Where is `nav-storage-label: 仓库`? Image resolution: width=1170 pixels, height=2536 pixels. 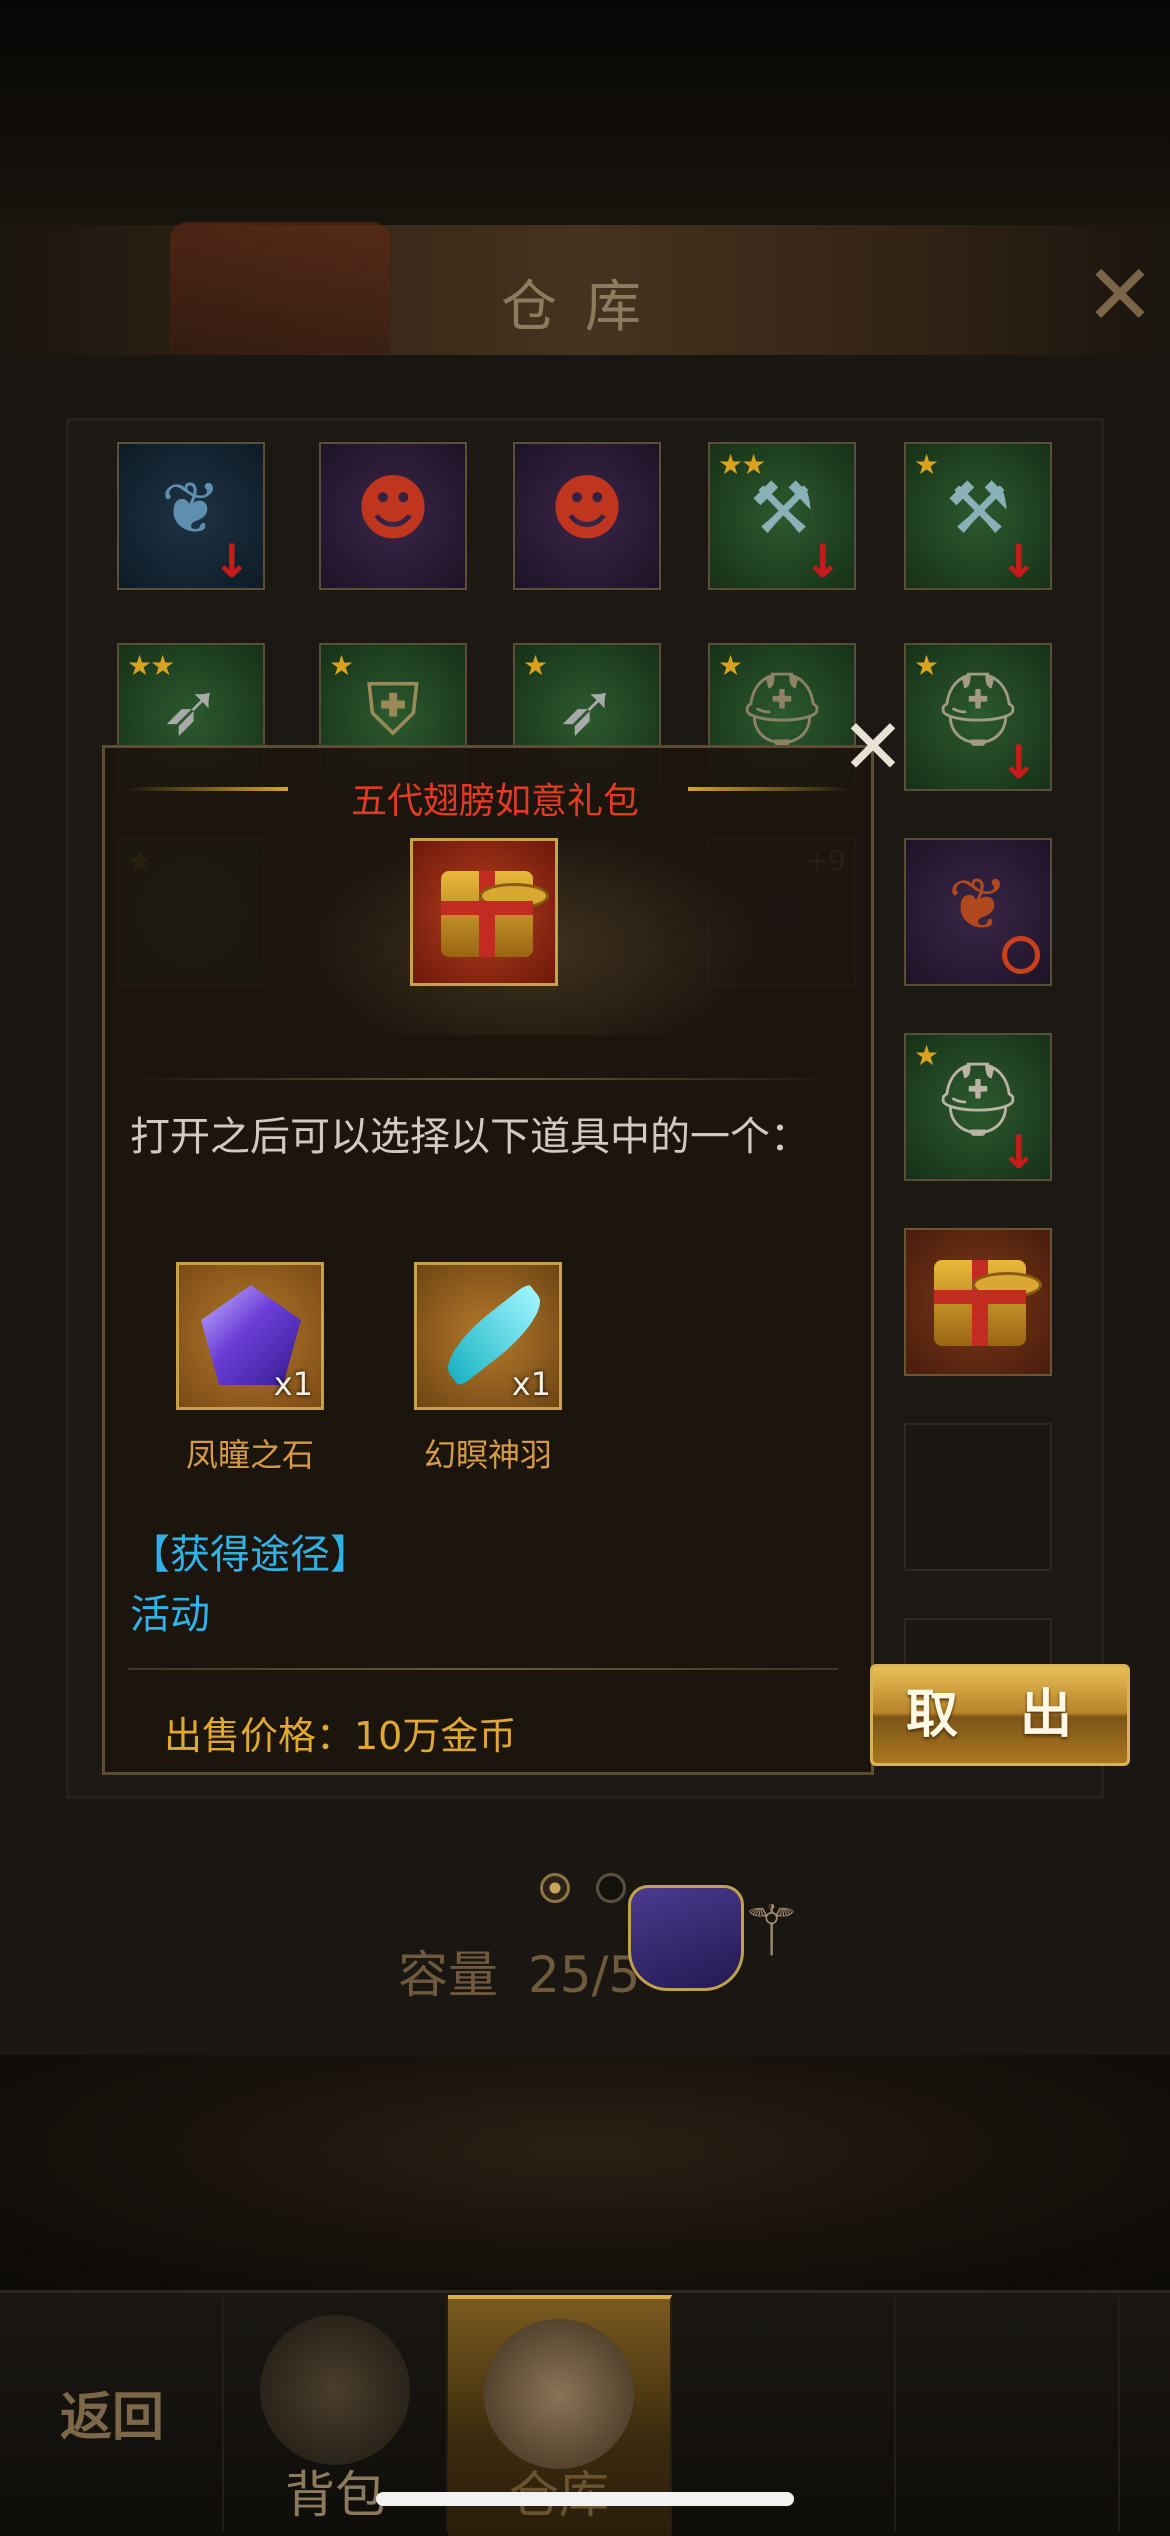
nav-storage-label: 仓库 is located at coordinates (559, 2491).